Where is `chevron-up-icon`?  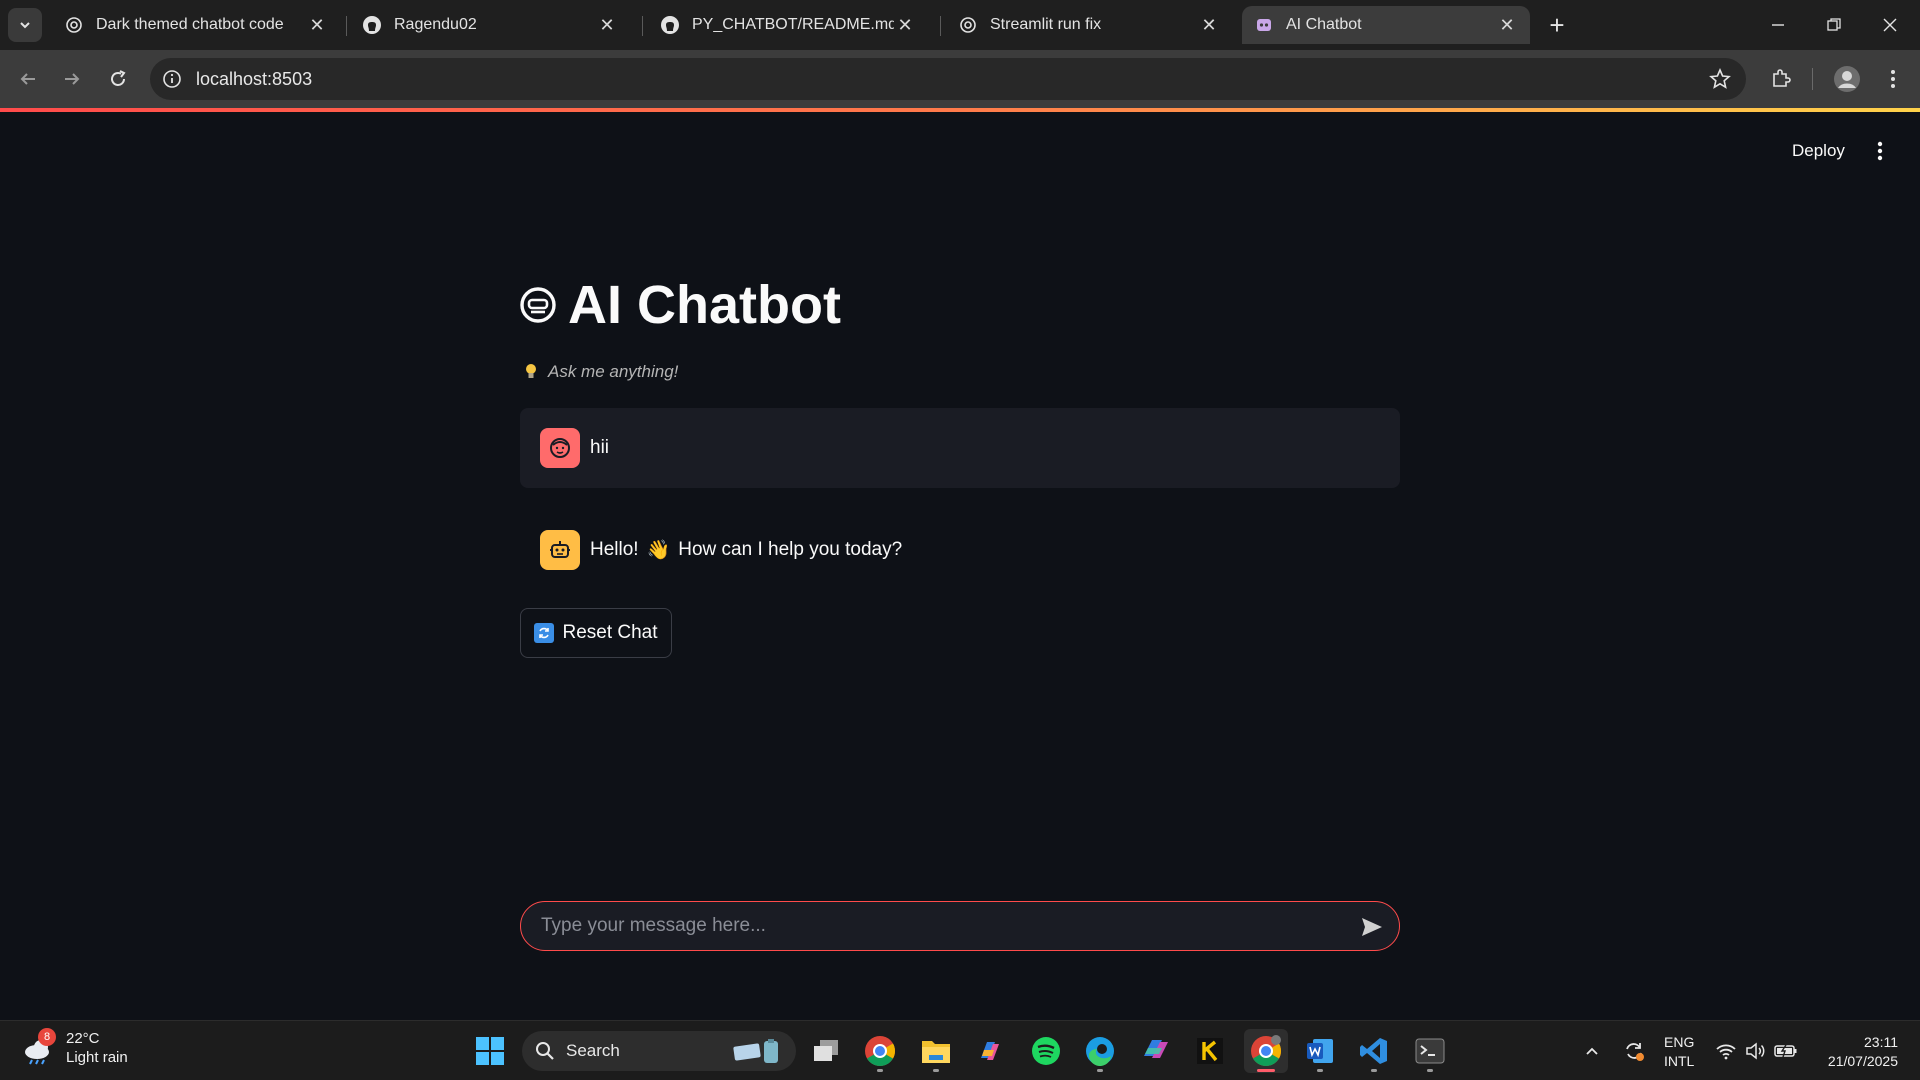 chevron-up-icon is located at coordinates (1592, 1051).